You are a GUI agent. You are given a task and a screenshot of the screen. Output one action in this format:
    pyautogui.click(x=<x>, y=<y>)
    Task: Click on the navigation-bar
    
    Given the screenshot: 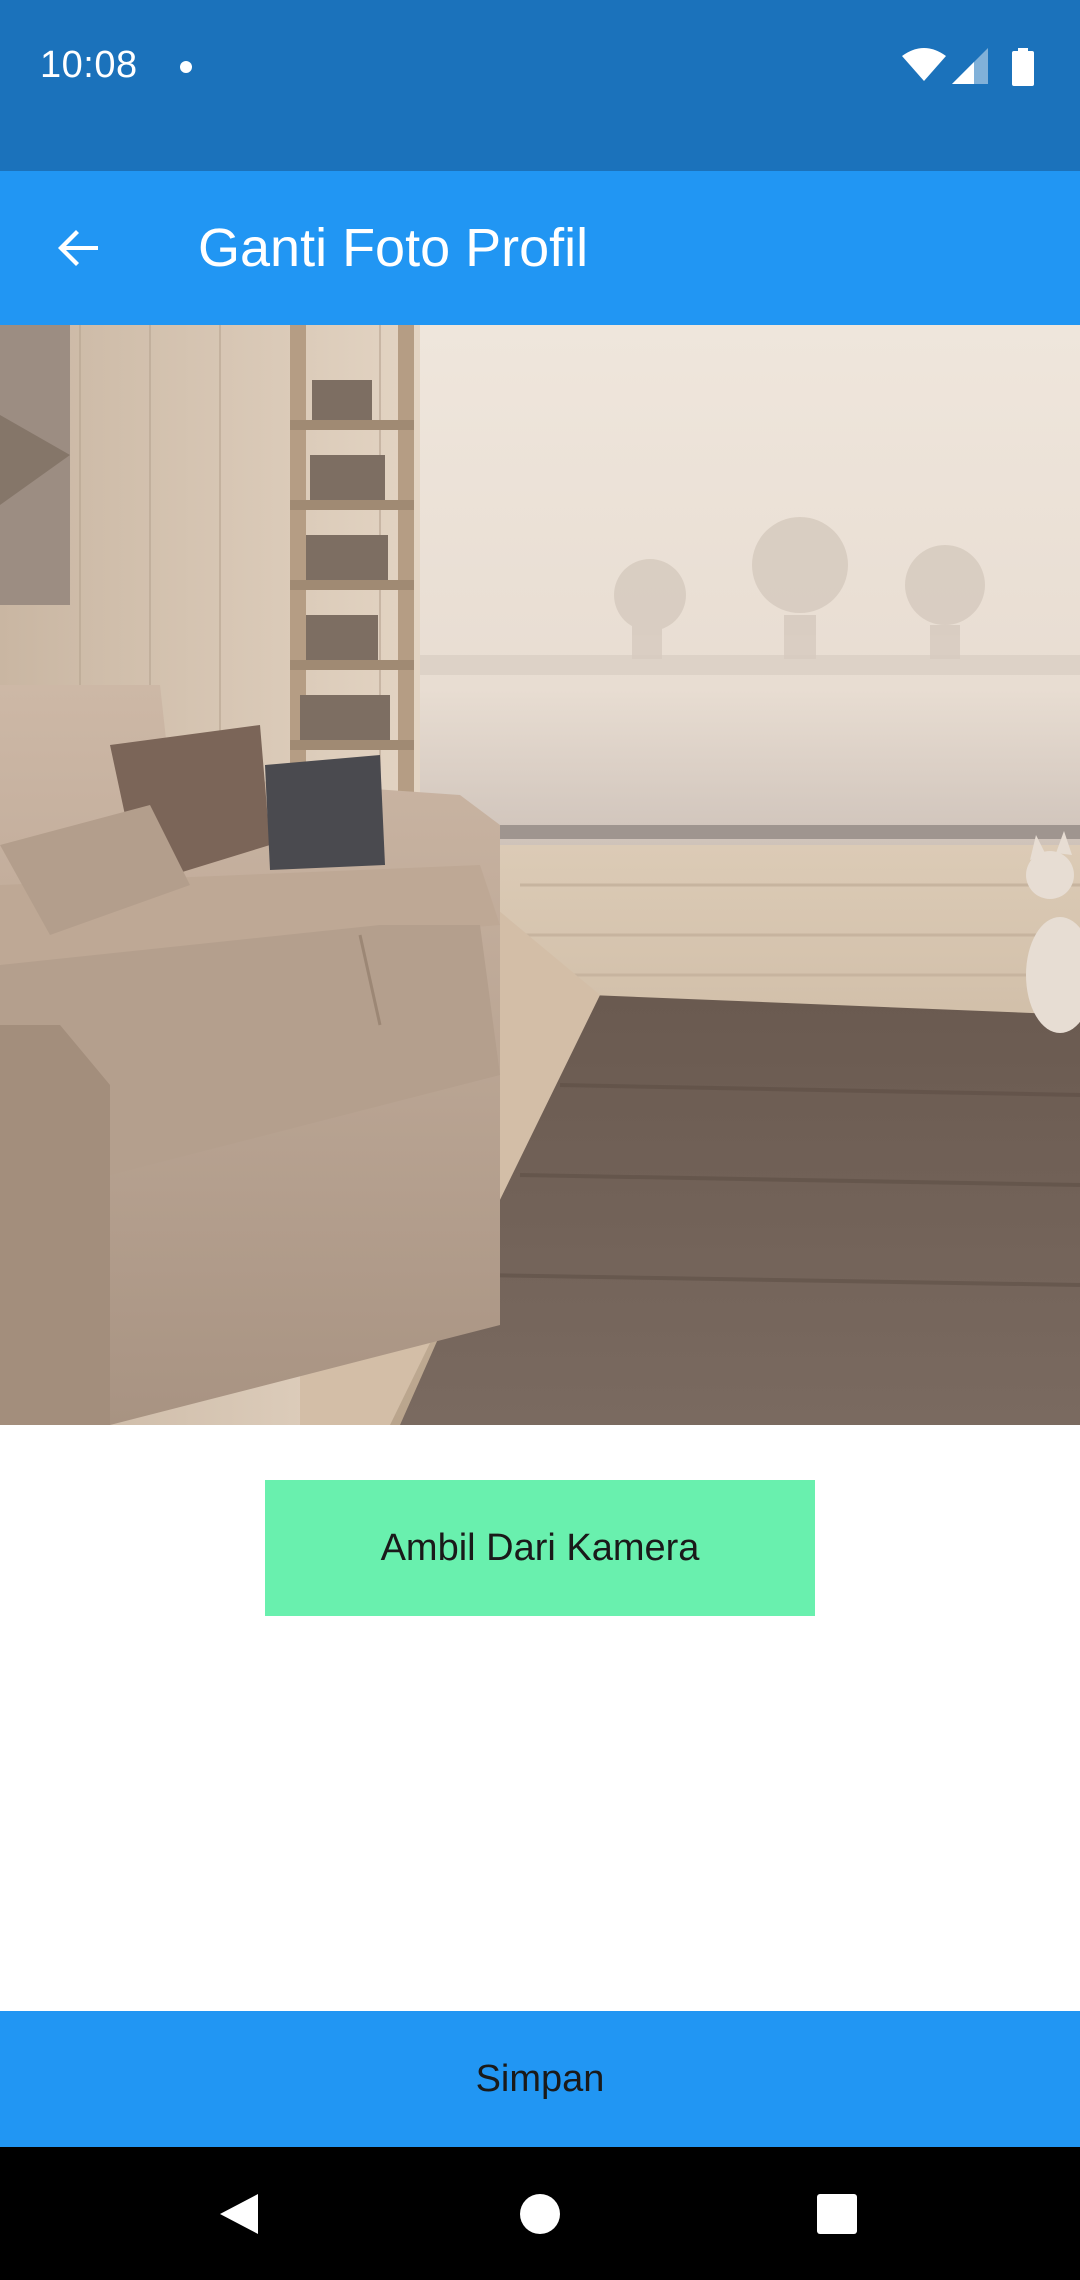 What is the action you would take?
    pyautogui.click(x=540, y=2213)
    